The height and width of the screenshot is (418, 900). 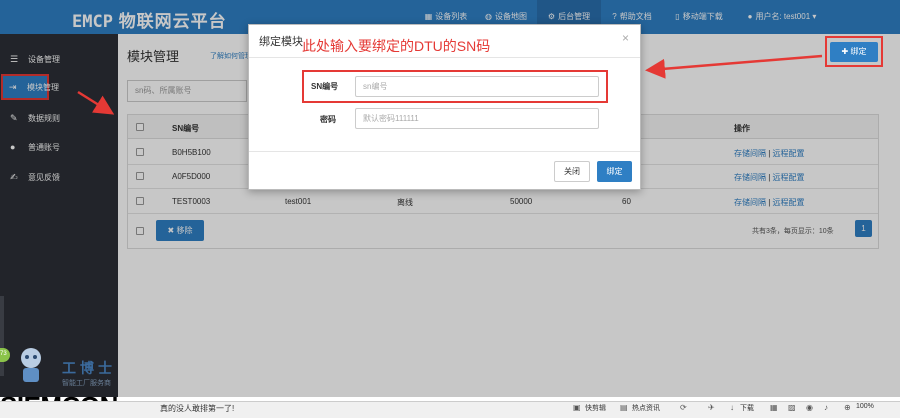 I want to click on image-icon: ▨, so click(x=792, y=407).